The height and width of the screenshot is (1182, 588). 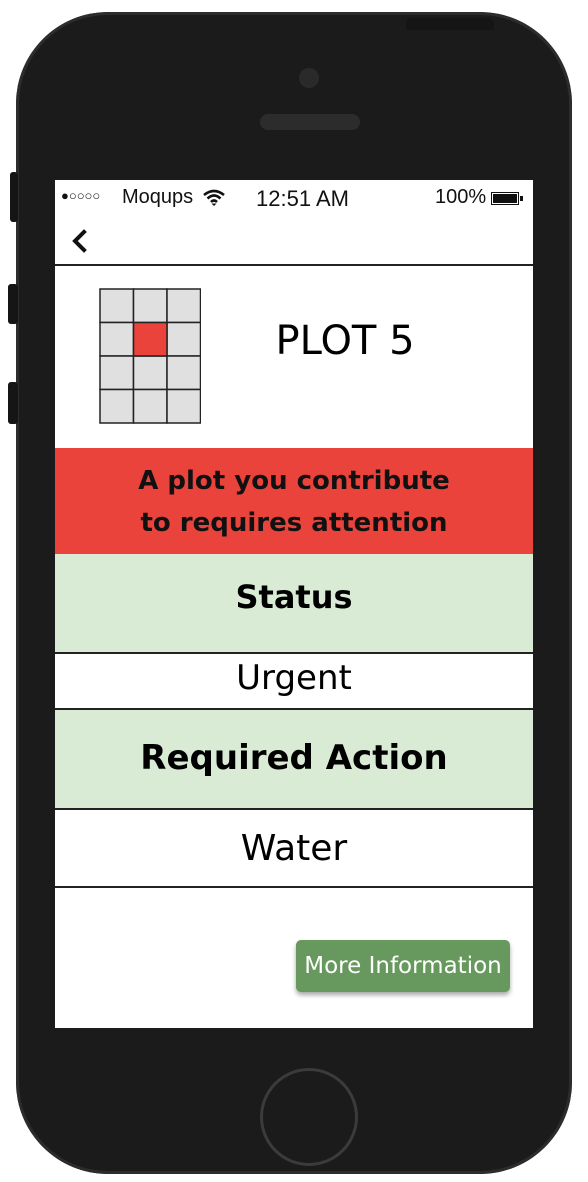 I want to click on carrier-name: Moqups, so click(x=158, y=197).